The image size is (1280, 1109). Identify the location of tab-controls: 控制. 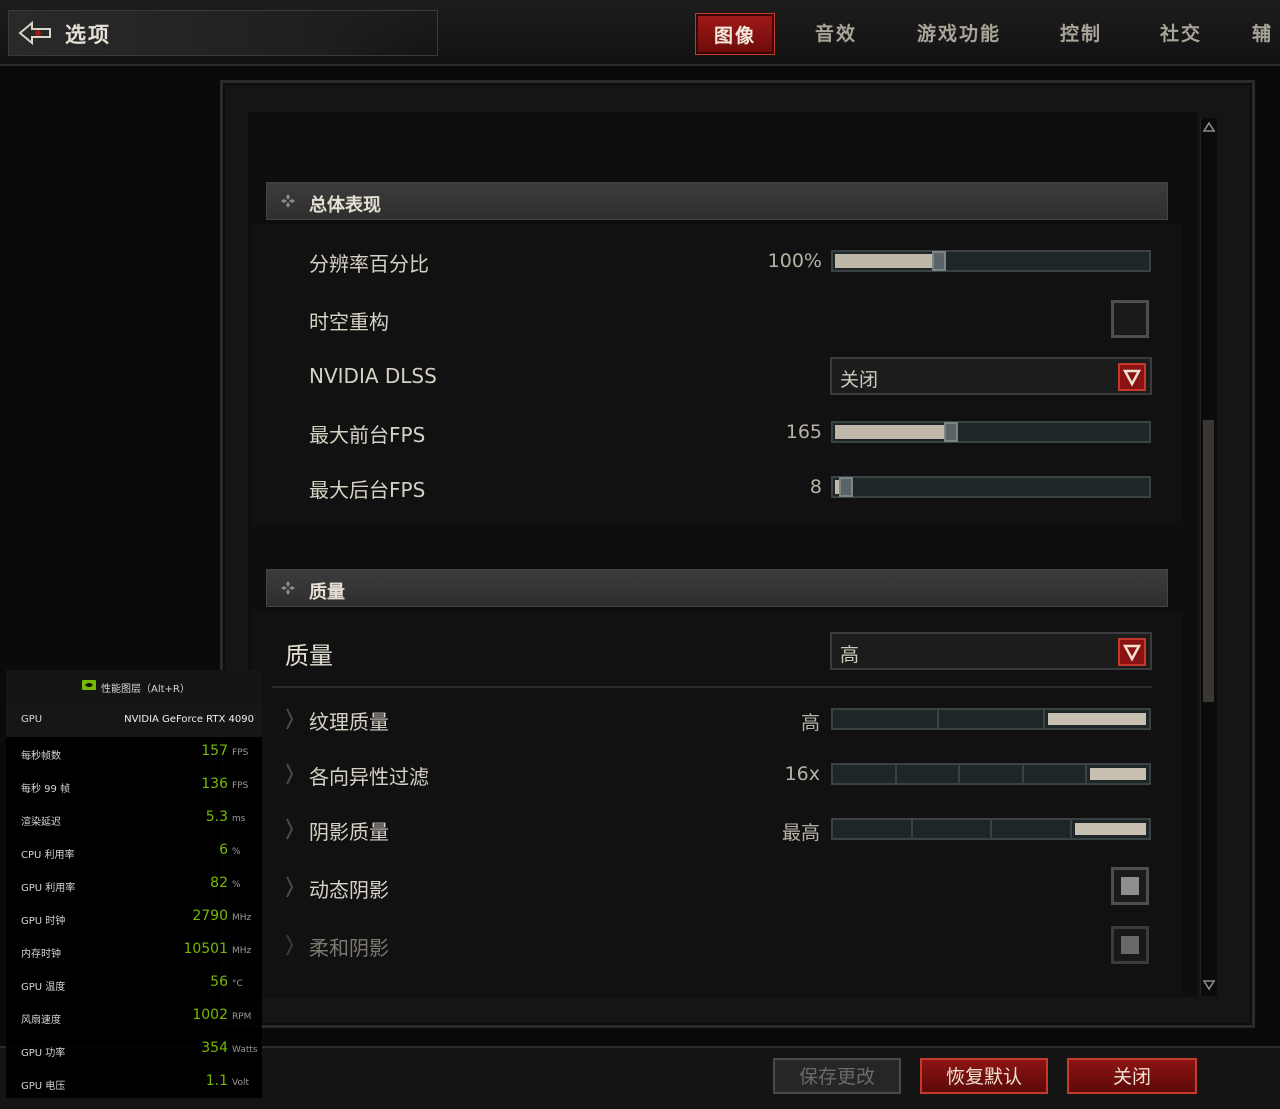
(1081, 34).